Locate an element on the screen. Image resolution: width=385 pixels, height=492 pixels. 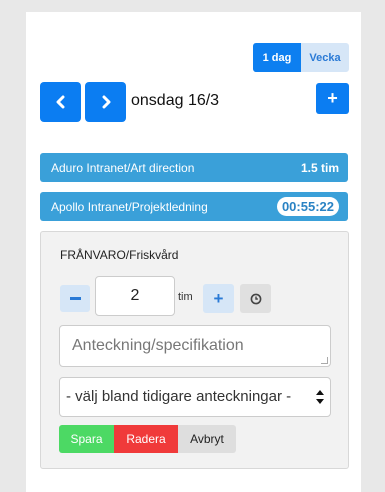
increase-hours-button: + is located at coordinates (218, 298).